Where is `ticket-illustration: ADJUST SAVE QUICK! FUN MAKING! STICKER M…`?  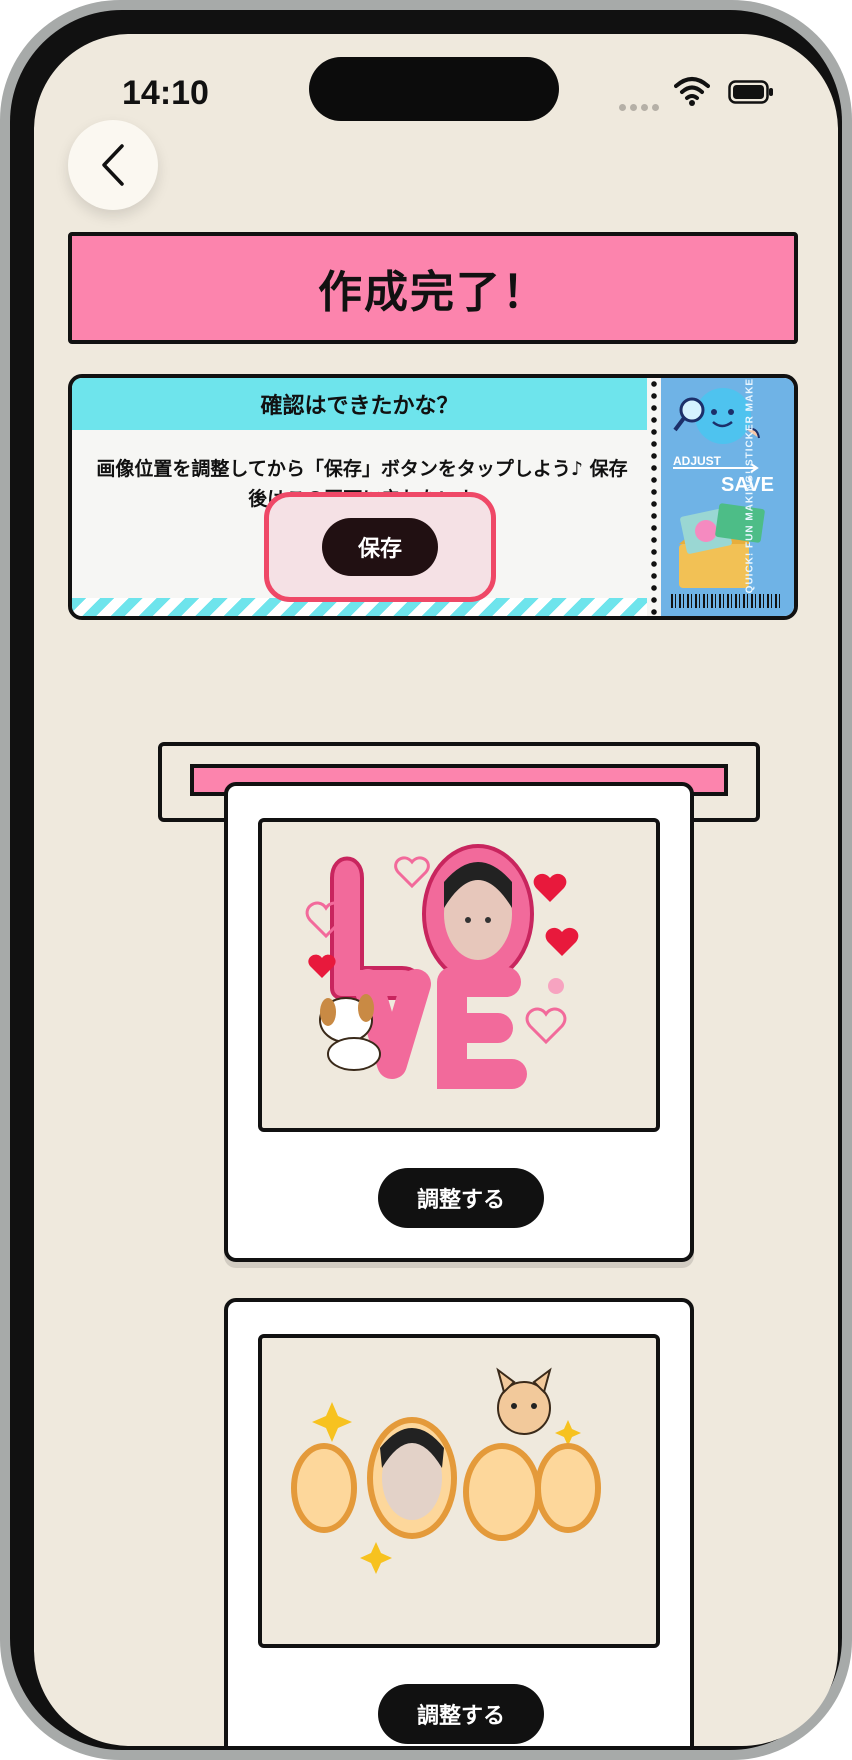
ticket-illustration: ADJUST SAVE QUICK! FUN MAKING! STICKER M… is located at coordinates (727, 497).